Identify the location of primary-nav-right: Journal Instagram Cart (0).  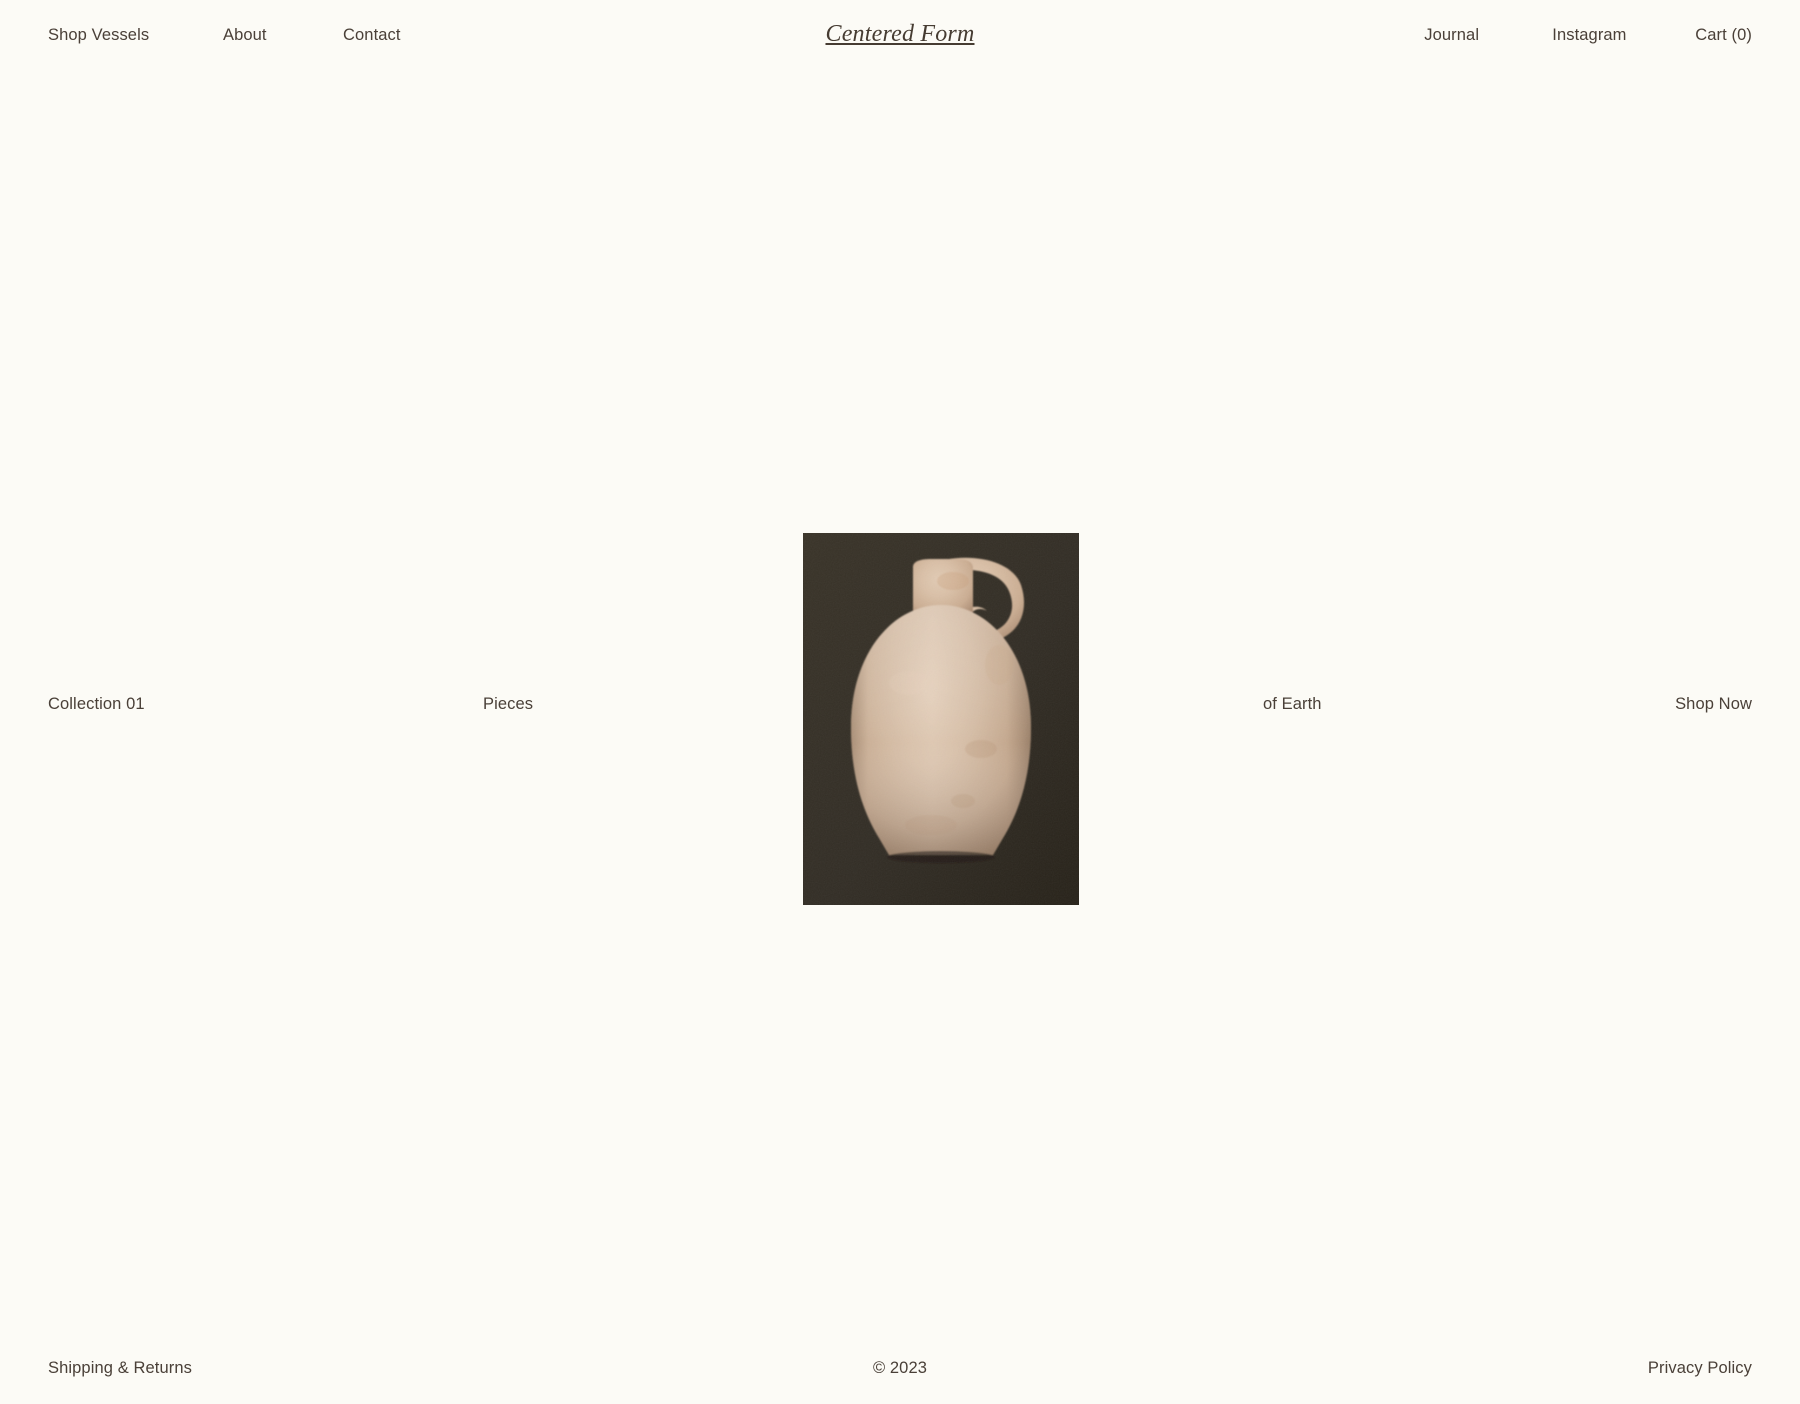
(1588, 35).